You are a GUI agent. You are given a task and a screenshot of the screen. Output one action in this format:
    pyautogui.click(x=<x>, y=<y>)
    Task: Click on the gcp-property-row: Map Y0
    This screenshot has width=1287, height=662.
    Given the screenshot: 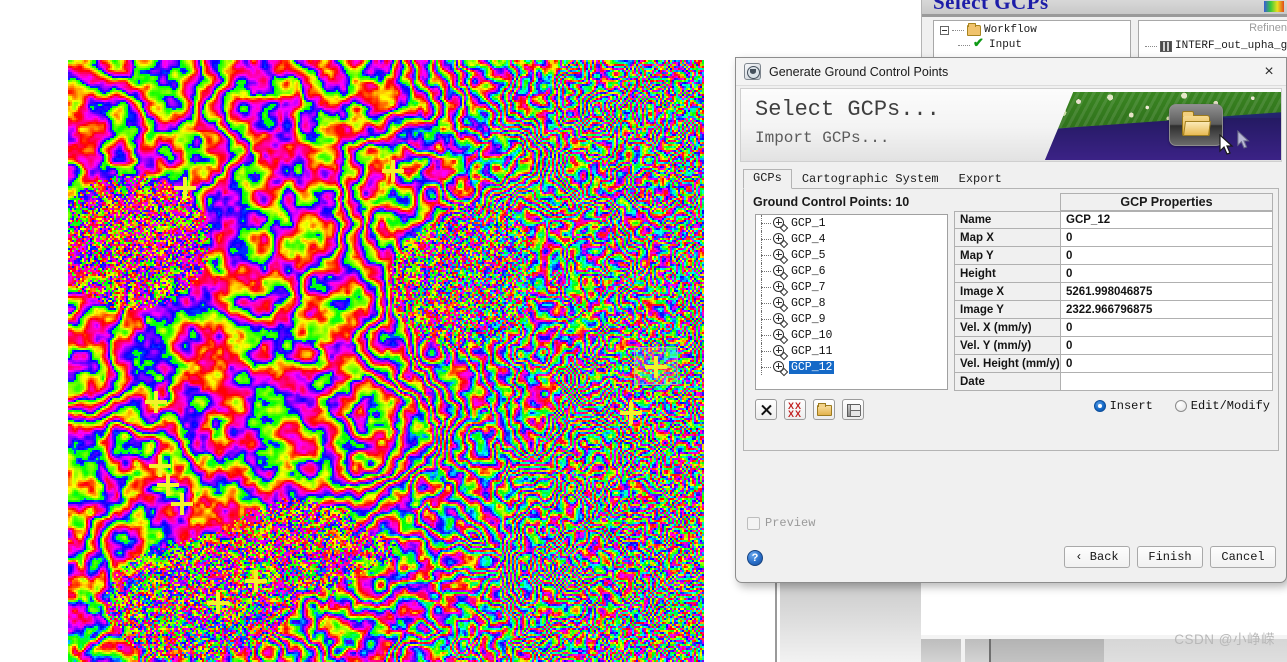 What is the action you would take?
    pyautogui.click(x=1113, y=256)
    